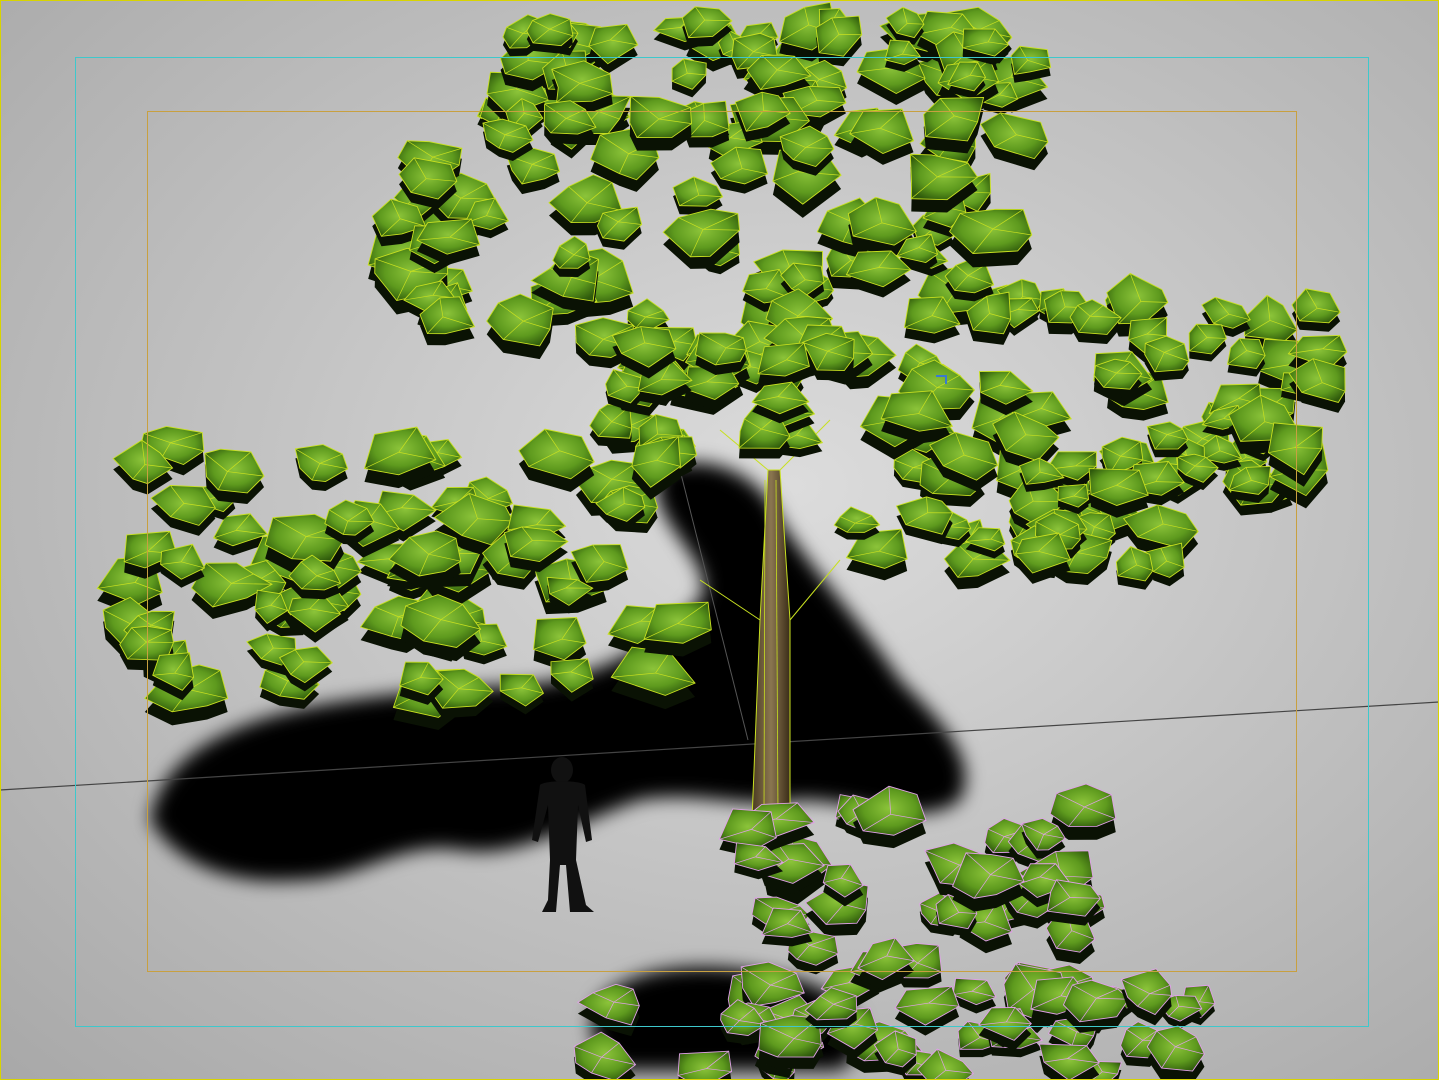 This screenshot has height=1080, width=1439. What do you see at coordinates (1083, 805) in the screenshot?
I see `shrub-leaf` at bounding box center [1083, 805].